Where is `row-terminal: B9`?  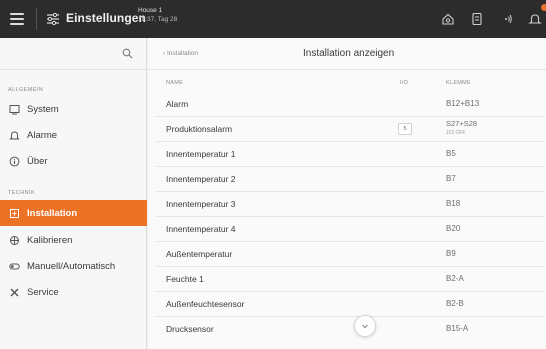
row-terminal: B9 is located at coordinates (451, 253).